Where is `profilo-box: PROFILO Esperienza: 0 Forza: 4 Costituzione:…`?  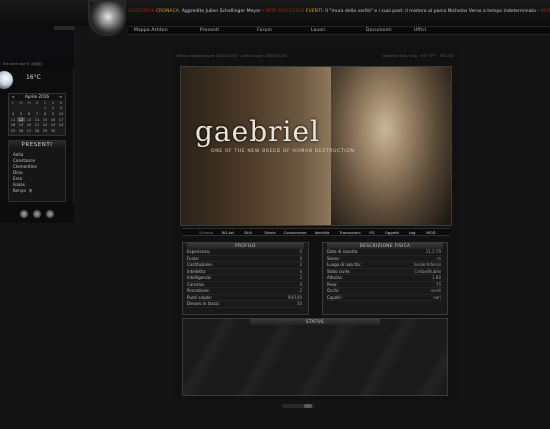
profilo-box: PROFILO Esperienza: 0 Forza: 4 Costituzione:… is located at coordinates (245, 278).